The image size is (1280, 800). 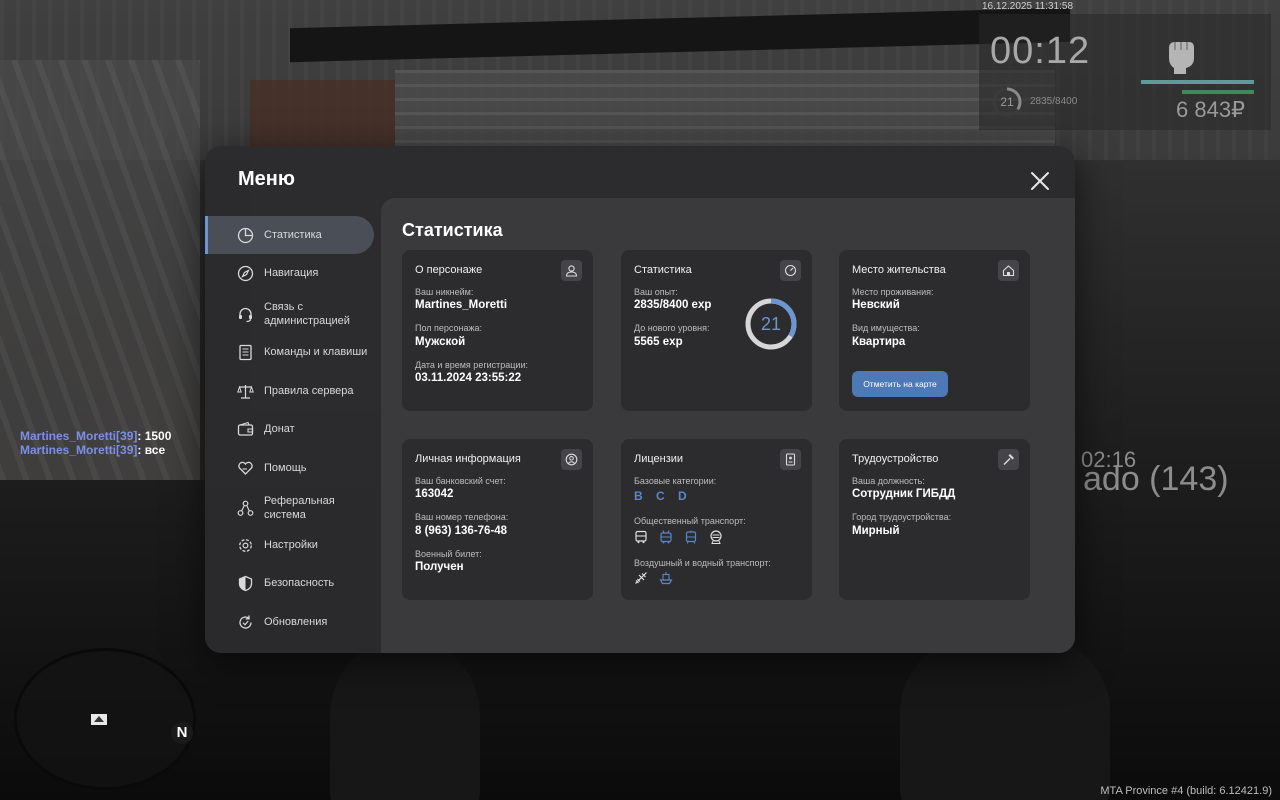 What do you see at coordinates (716, 537) in the screenshot?
I see `metro-icon` at bounding box center [716, 537].